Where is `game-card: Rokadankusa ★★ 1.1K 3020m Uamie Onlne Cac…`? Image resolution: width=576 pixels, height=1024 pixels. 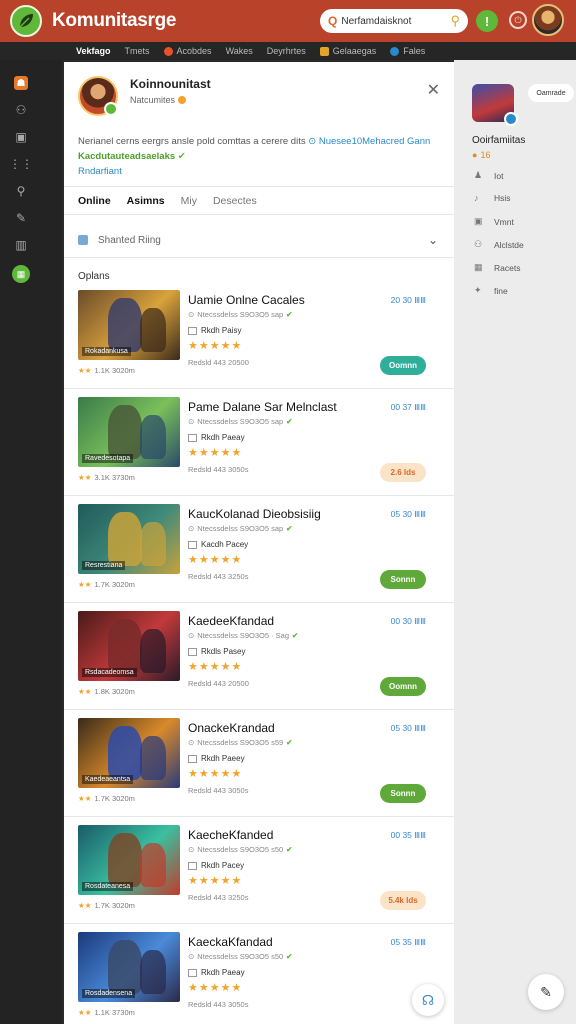
game-card: Rokadankusa ★★ 1.1K 3020m Uamie Onlne Cac… is located at coordinates (259, 340).